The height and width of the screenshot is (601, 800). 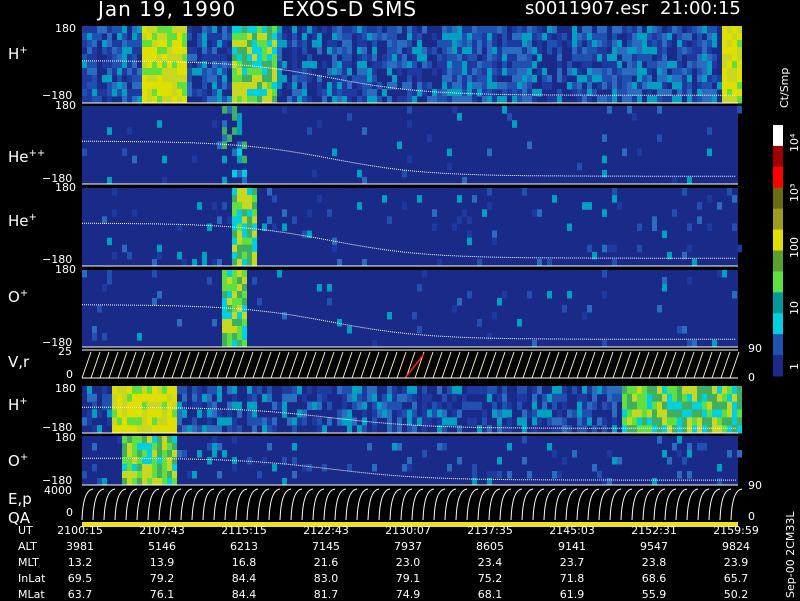 I want to click on tick-top-4: 25, so click(x=65, y=351).